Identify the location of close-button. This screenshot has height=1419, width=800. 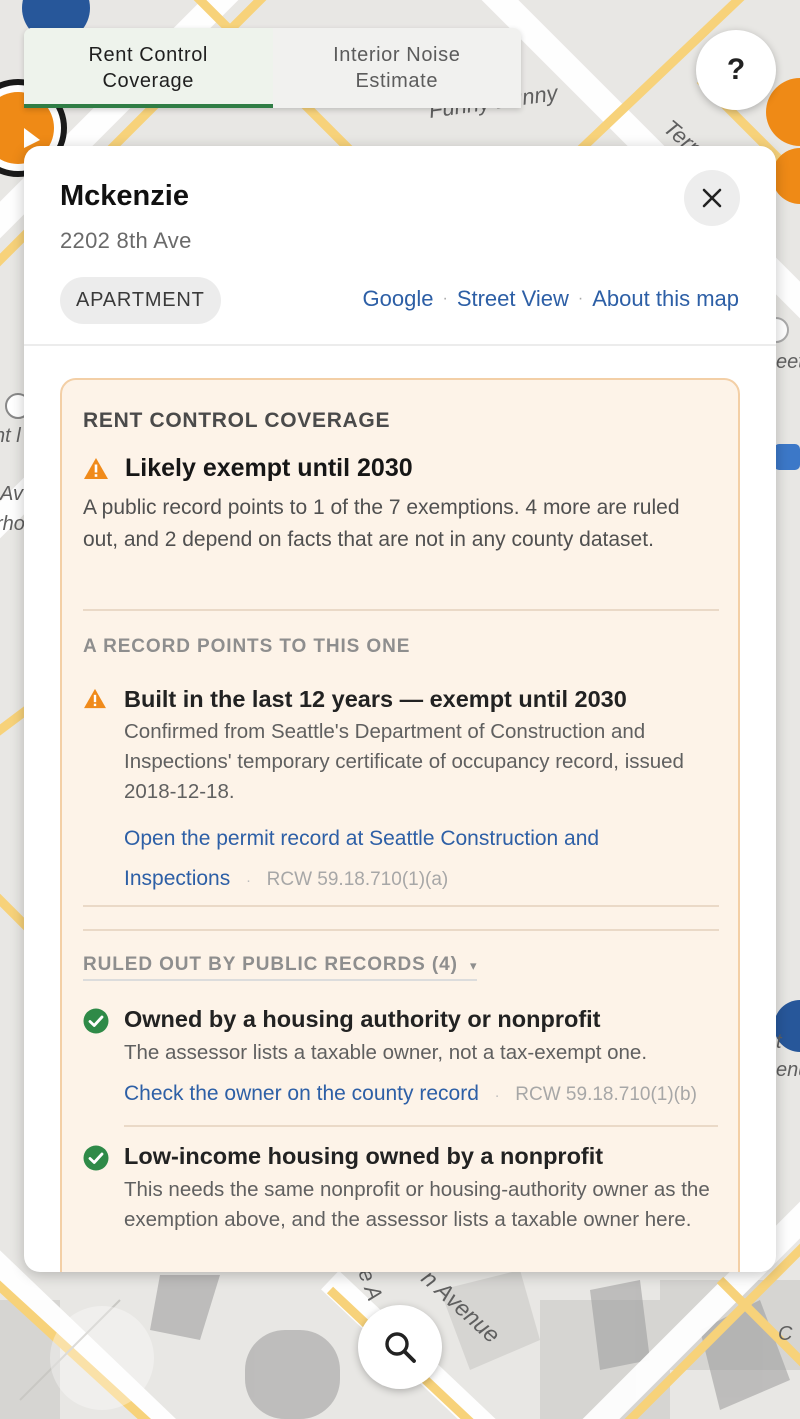
(712, 198).